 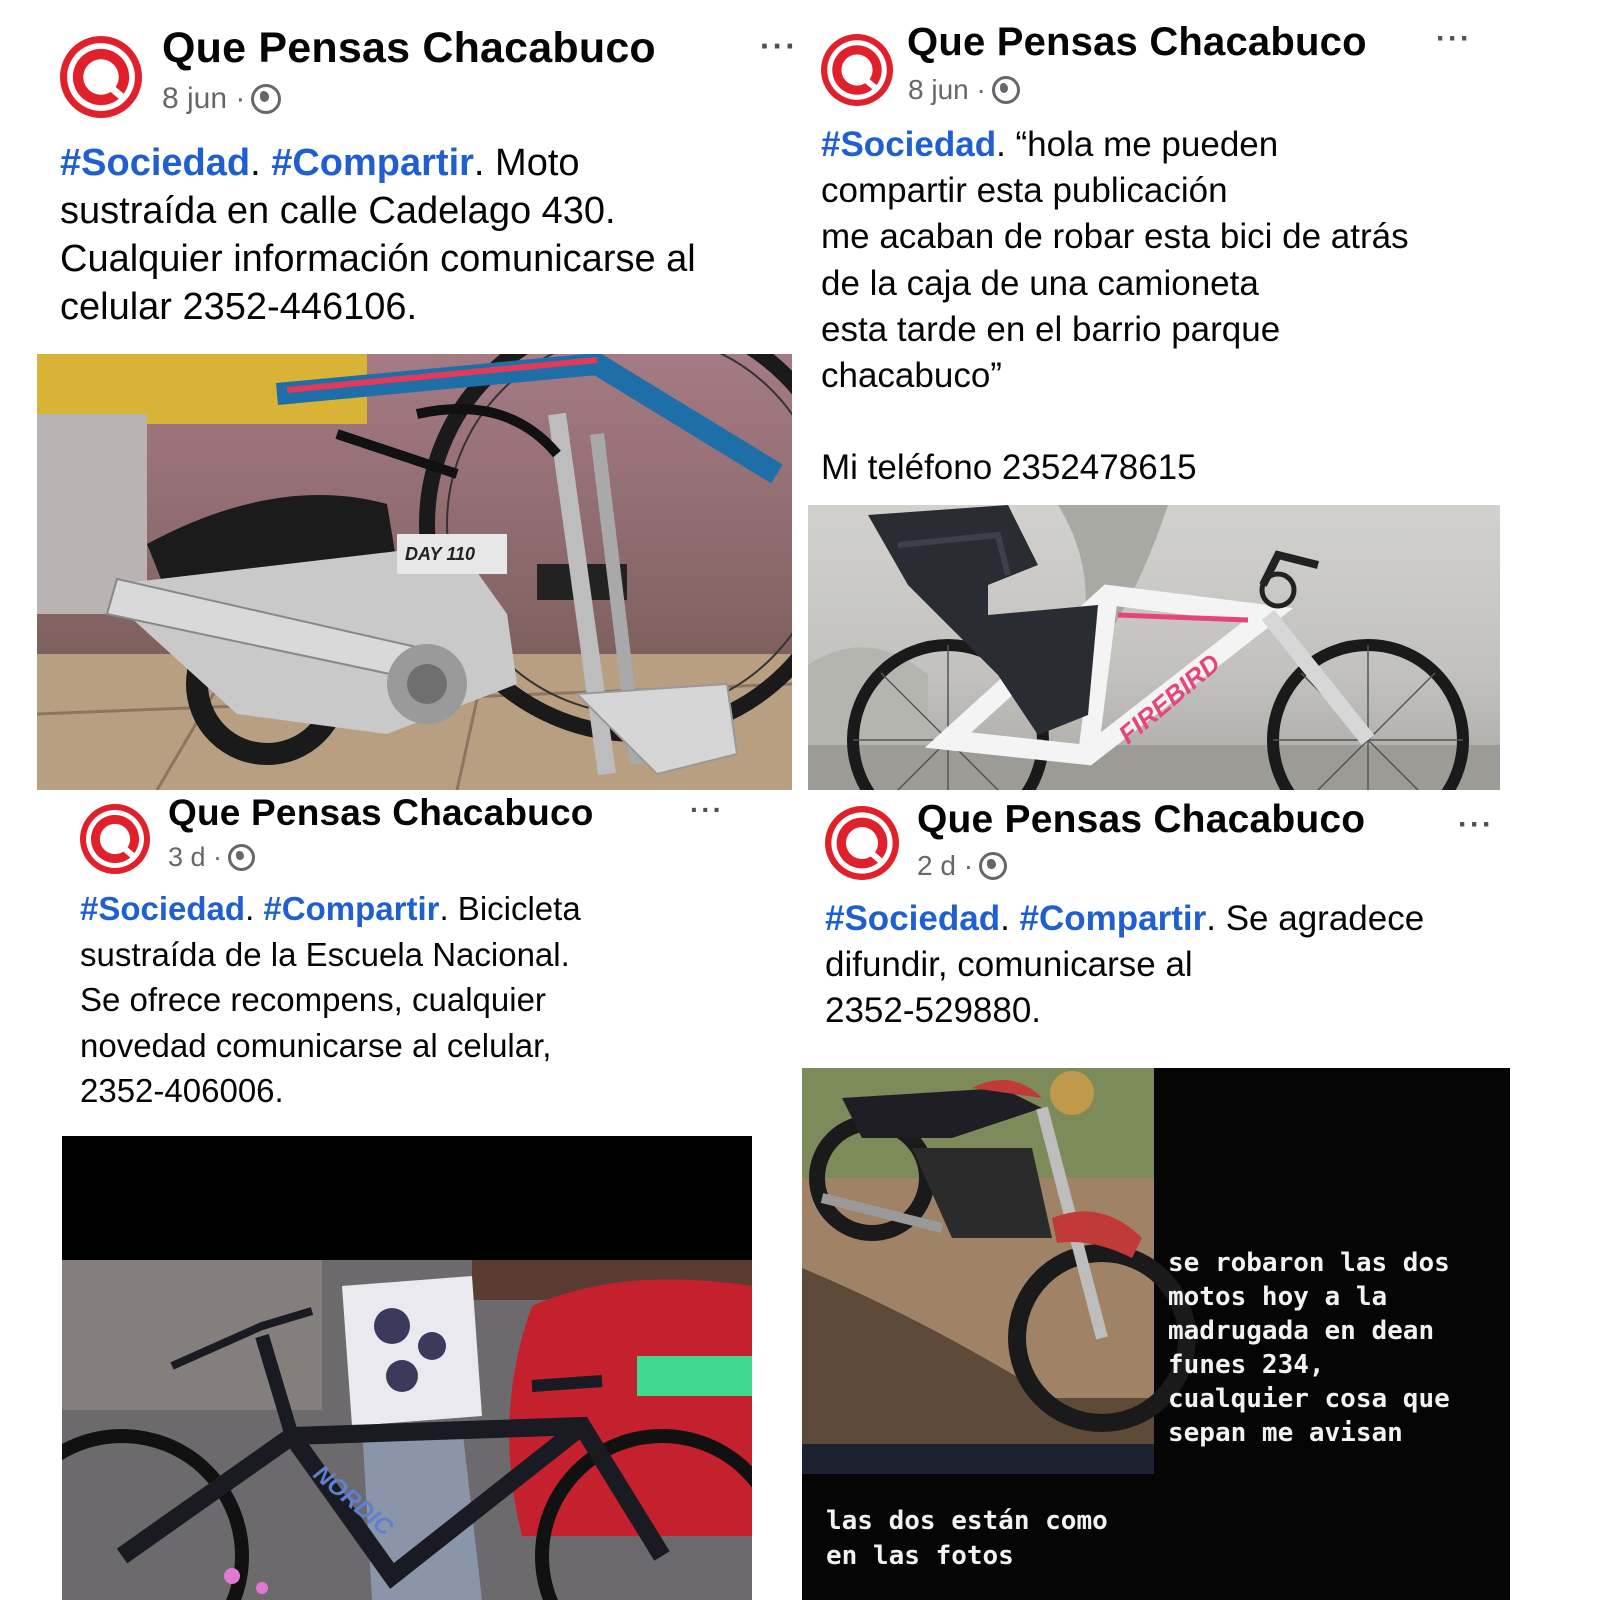 I want to click on text-line: Cualquier información comunicarse al, so click(x=378, y=258).